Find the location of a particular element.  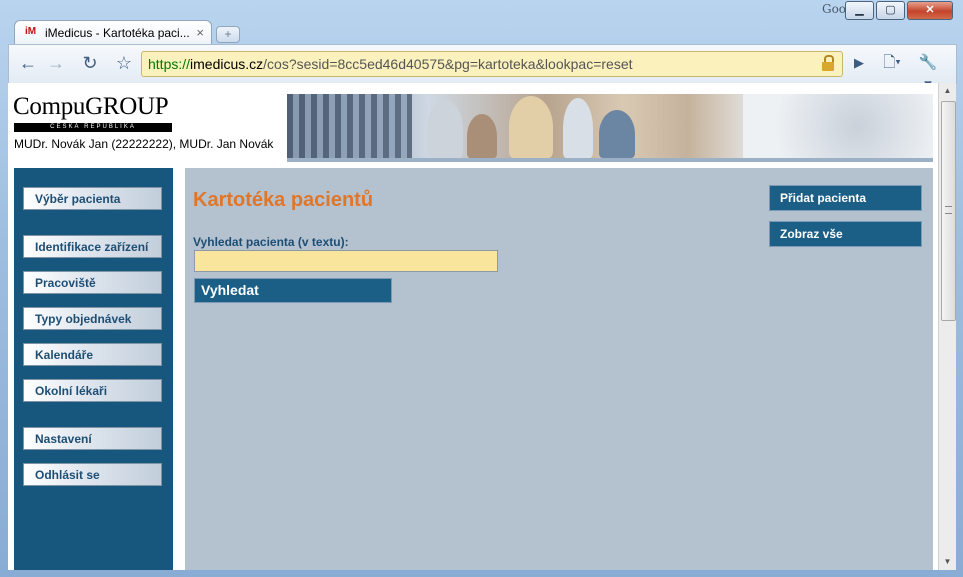

sidebar-item-odhlasit-se: Odhlásit se is located at coordinates (92, 474).